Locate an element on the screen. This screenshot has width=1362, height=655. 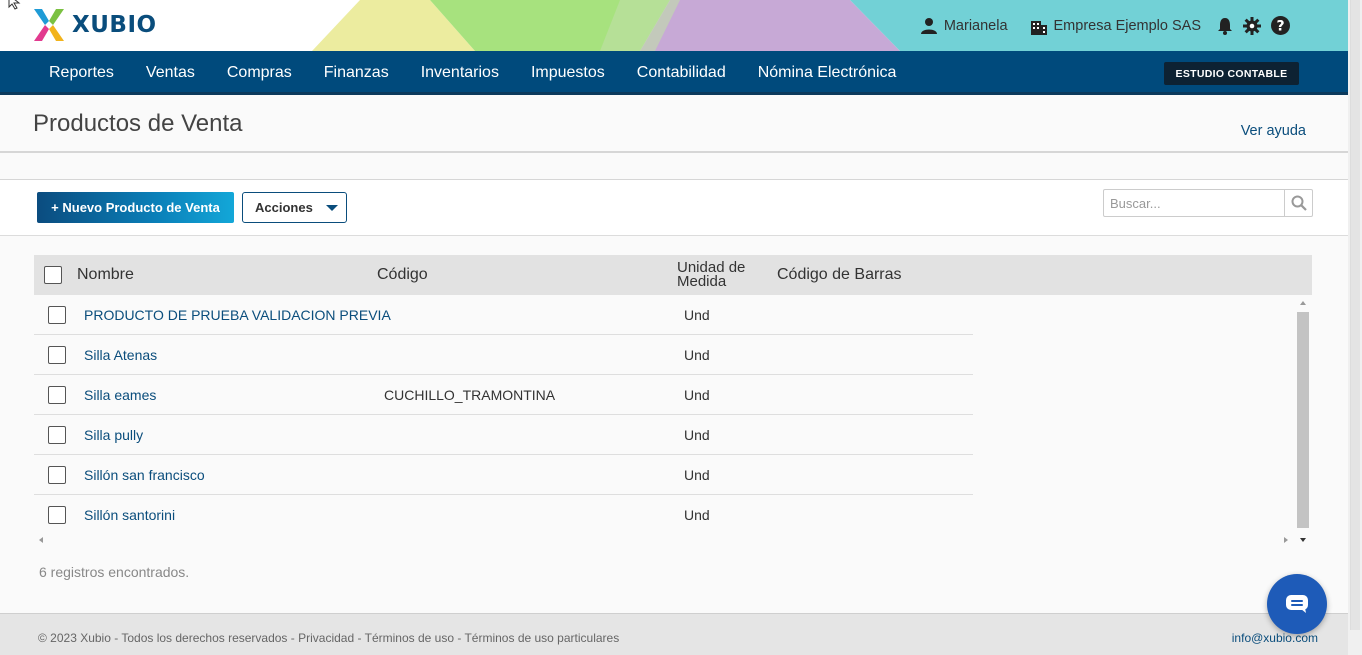
privacy-link: Privacidad is located at coordinates (326, 638).